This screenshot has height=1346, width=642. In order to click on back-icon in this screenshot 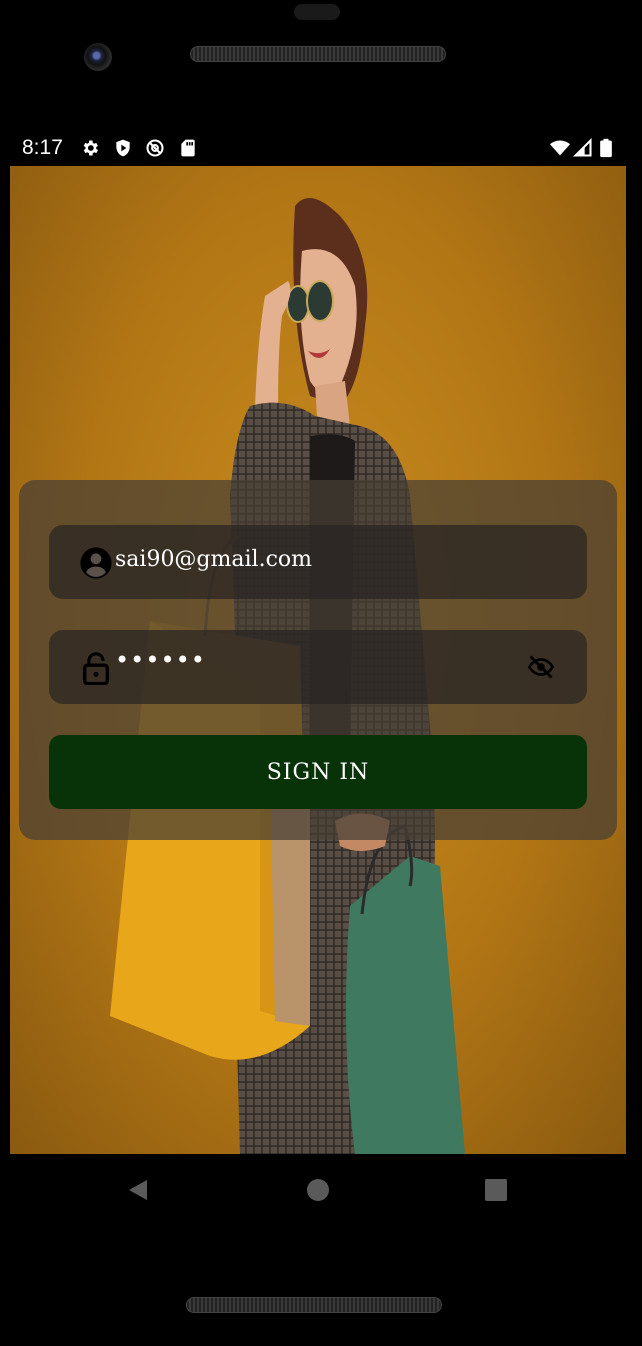, I will do `click(138, 1190)`.